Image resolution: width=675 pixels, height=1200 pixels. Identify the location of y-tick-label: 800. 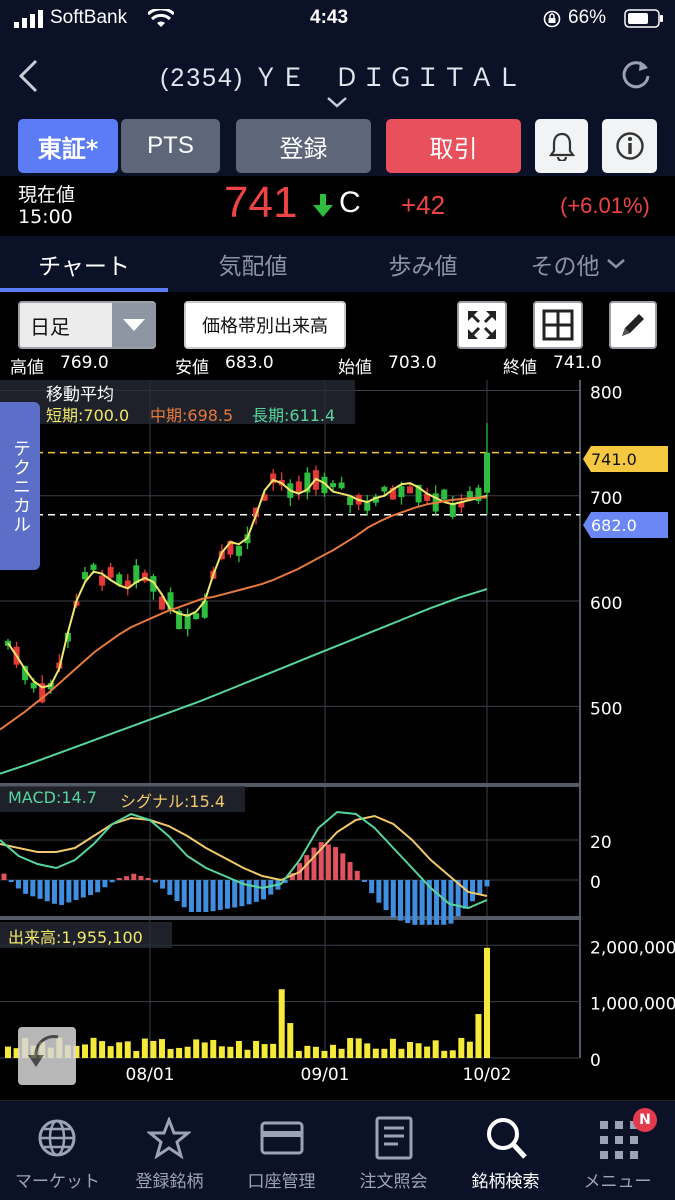
(606, 394).